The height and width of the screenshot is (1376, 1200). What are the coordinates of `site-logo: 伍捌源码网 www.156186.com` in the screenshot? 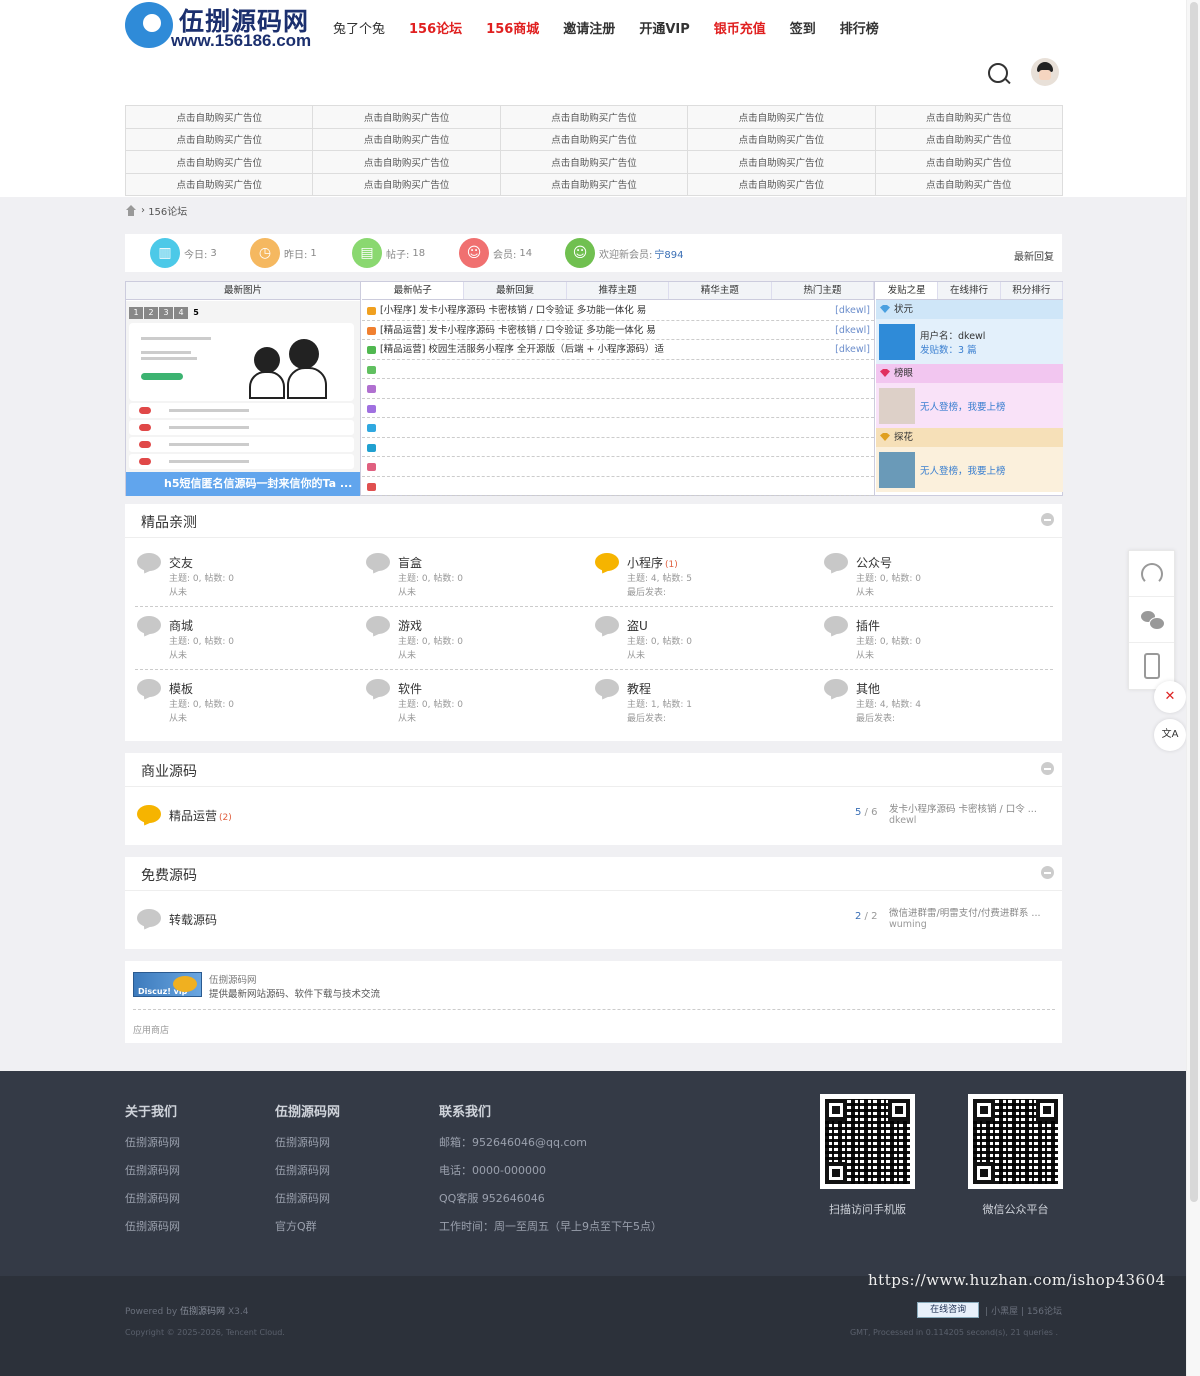 It's located at (225, 26).